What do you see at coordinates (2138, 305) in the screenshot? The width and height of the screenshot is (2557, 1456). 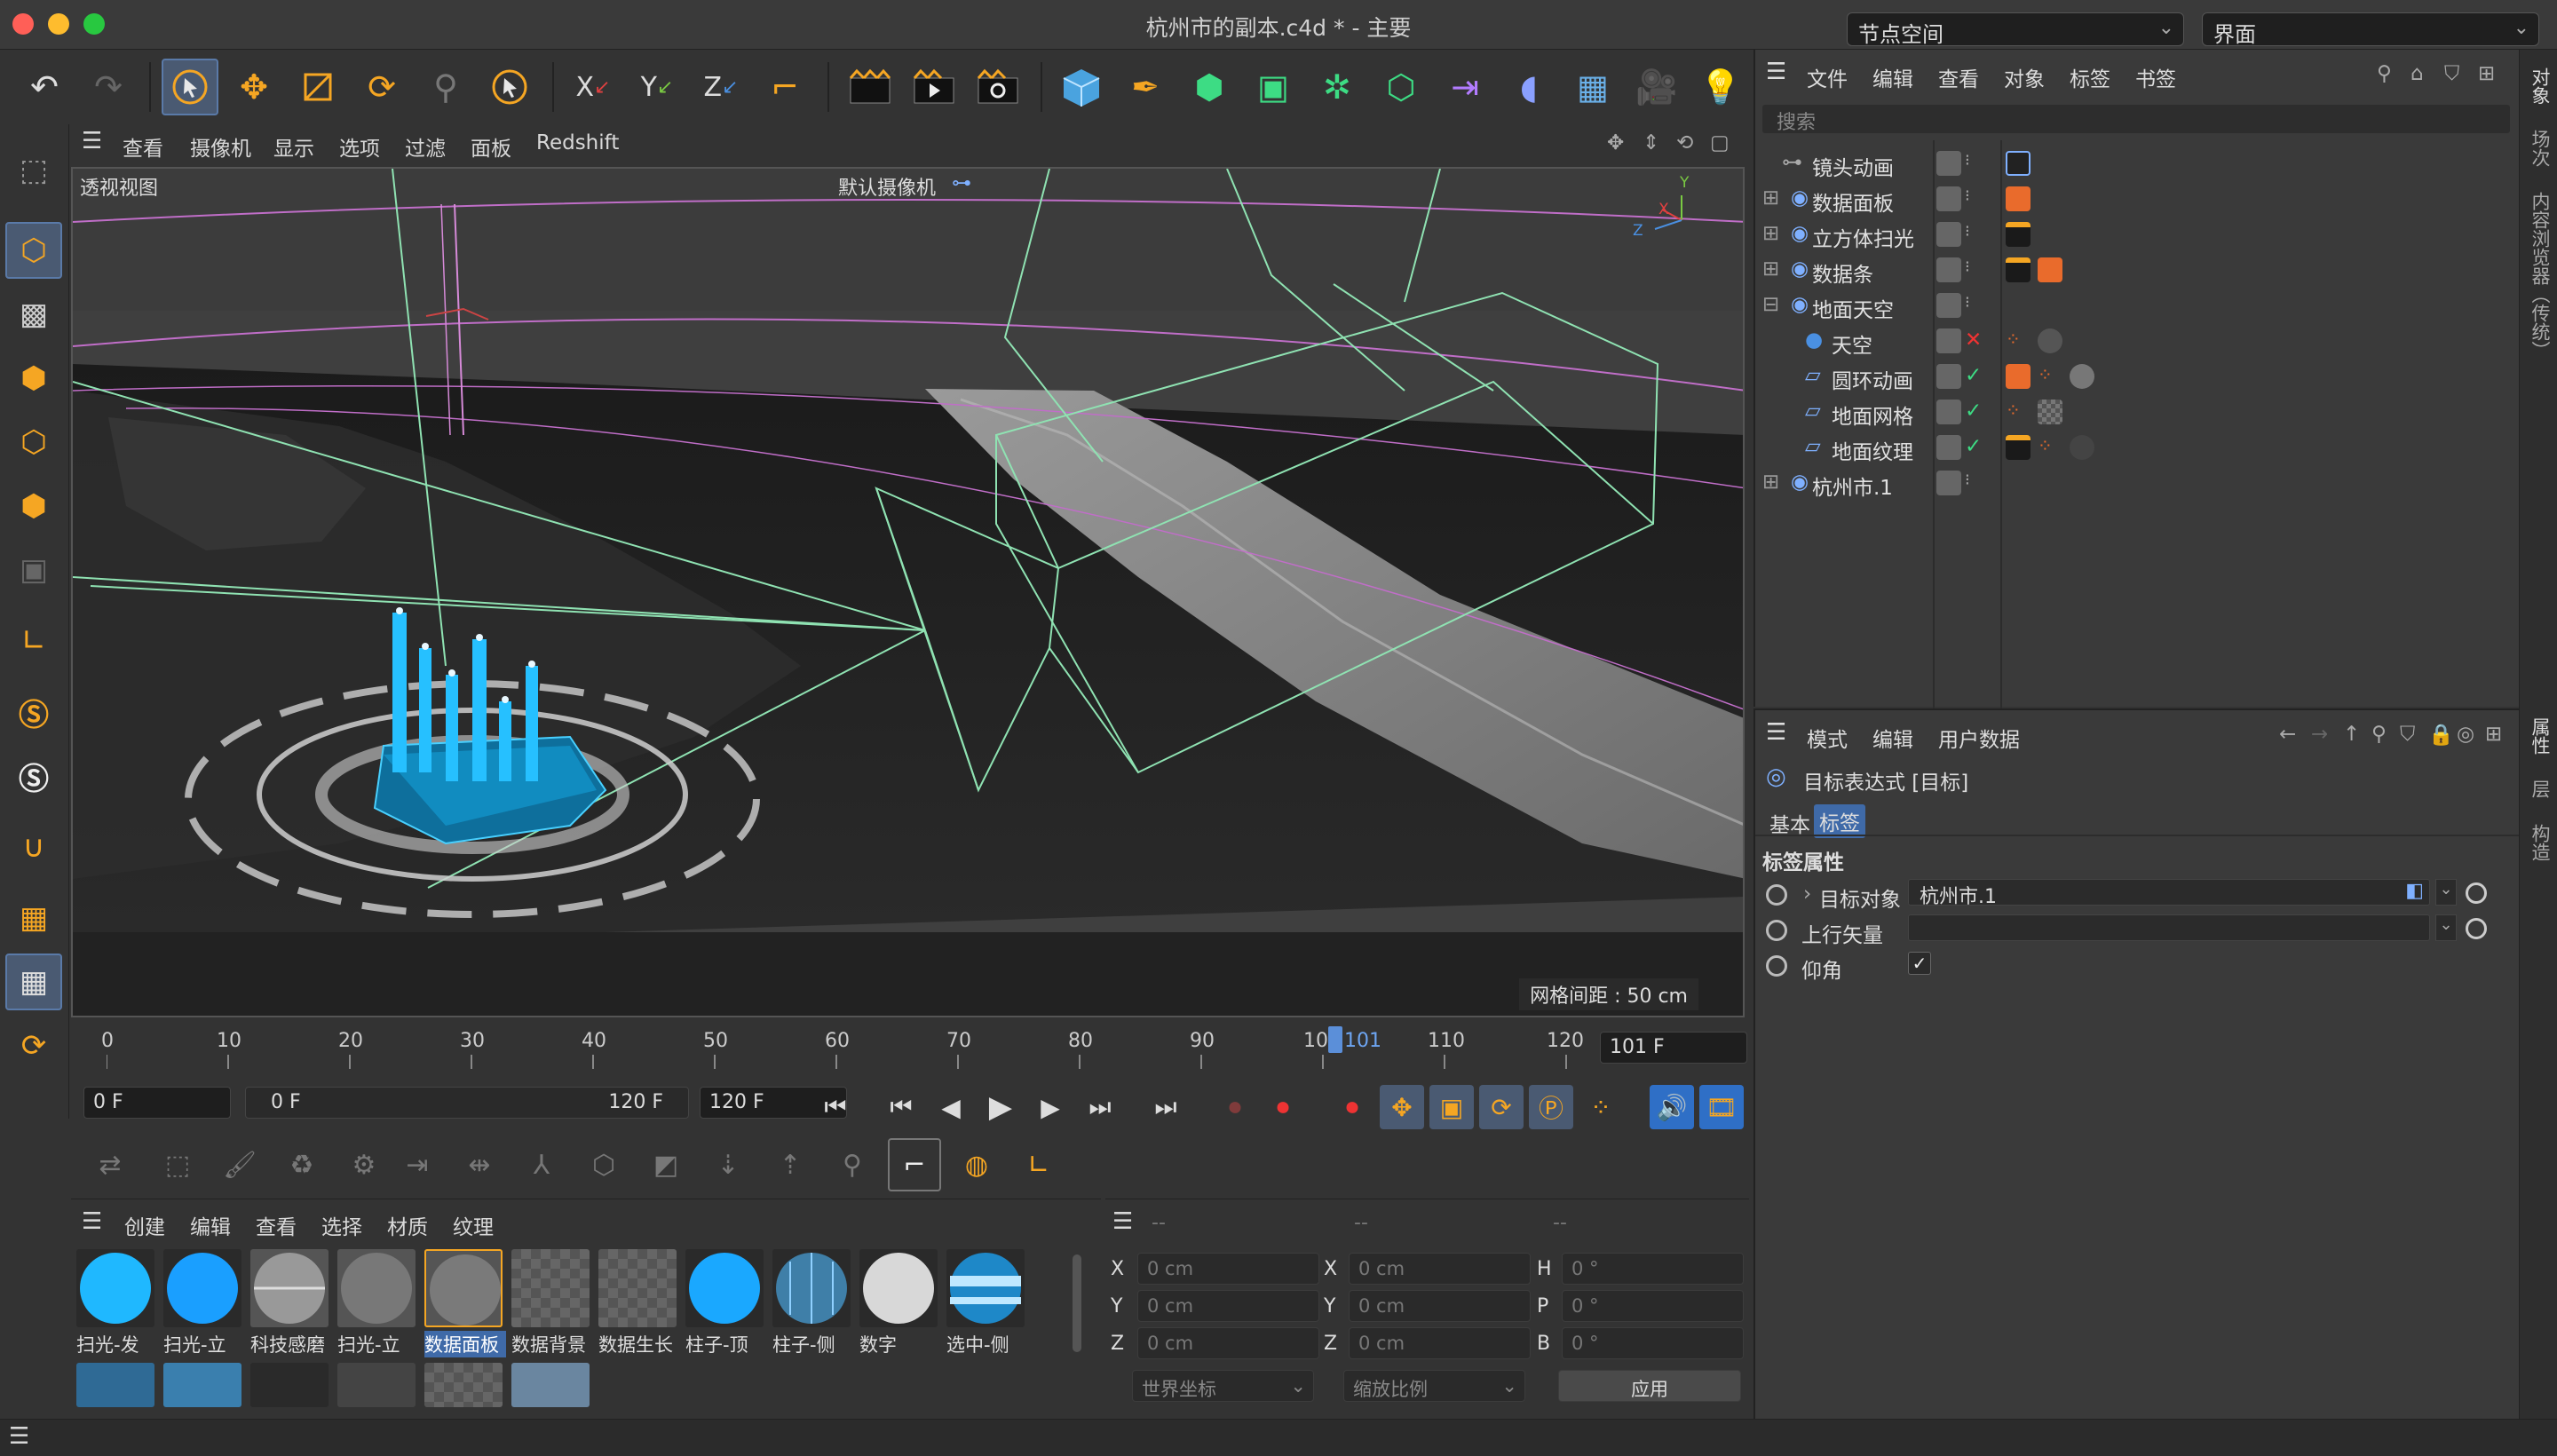 I see `object-row: ⊟ ◉ 地面天空 ⁝` at bounding box center [2138, 305].